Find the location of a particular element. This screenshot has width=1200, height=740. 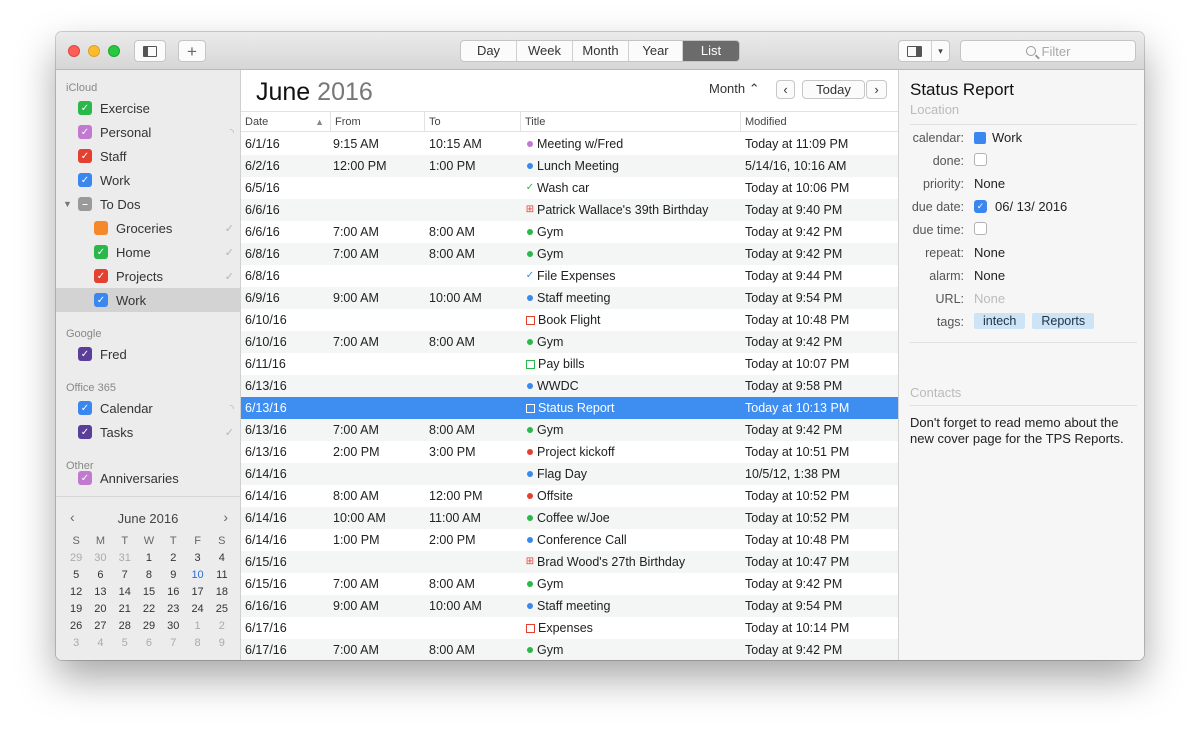

table-row: 6/13/16 Status Report Today at 10:13 PM is located at coordinates (569, 408).